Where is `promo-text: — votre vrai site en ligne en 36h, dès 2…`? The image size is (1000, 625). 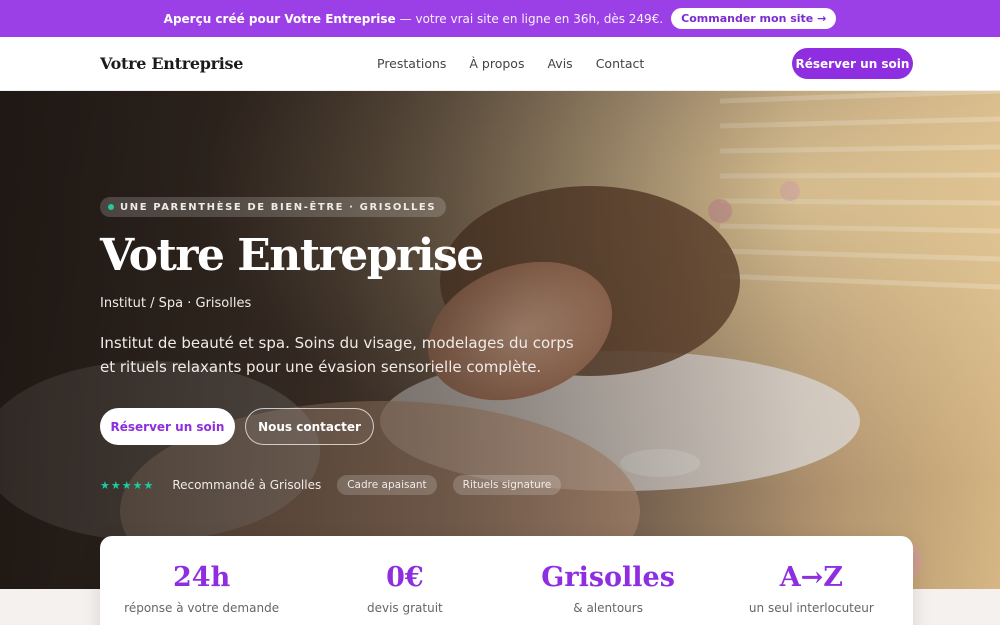 promo-text: — votre vrai site en ligne en 36h, dès 2… is located at coordinates (531, 18).